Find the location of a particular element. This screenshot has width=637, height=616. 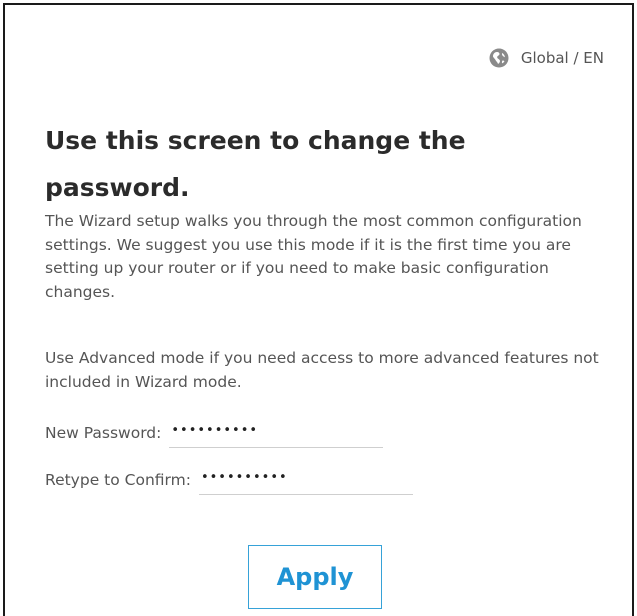

new-password-row: New Password: is located at coordinates (214, 432).